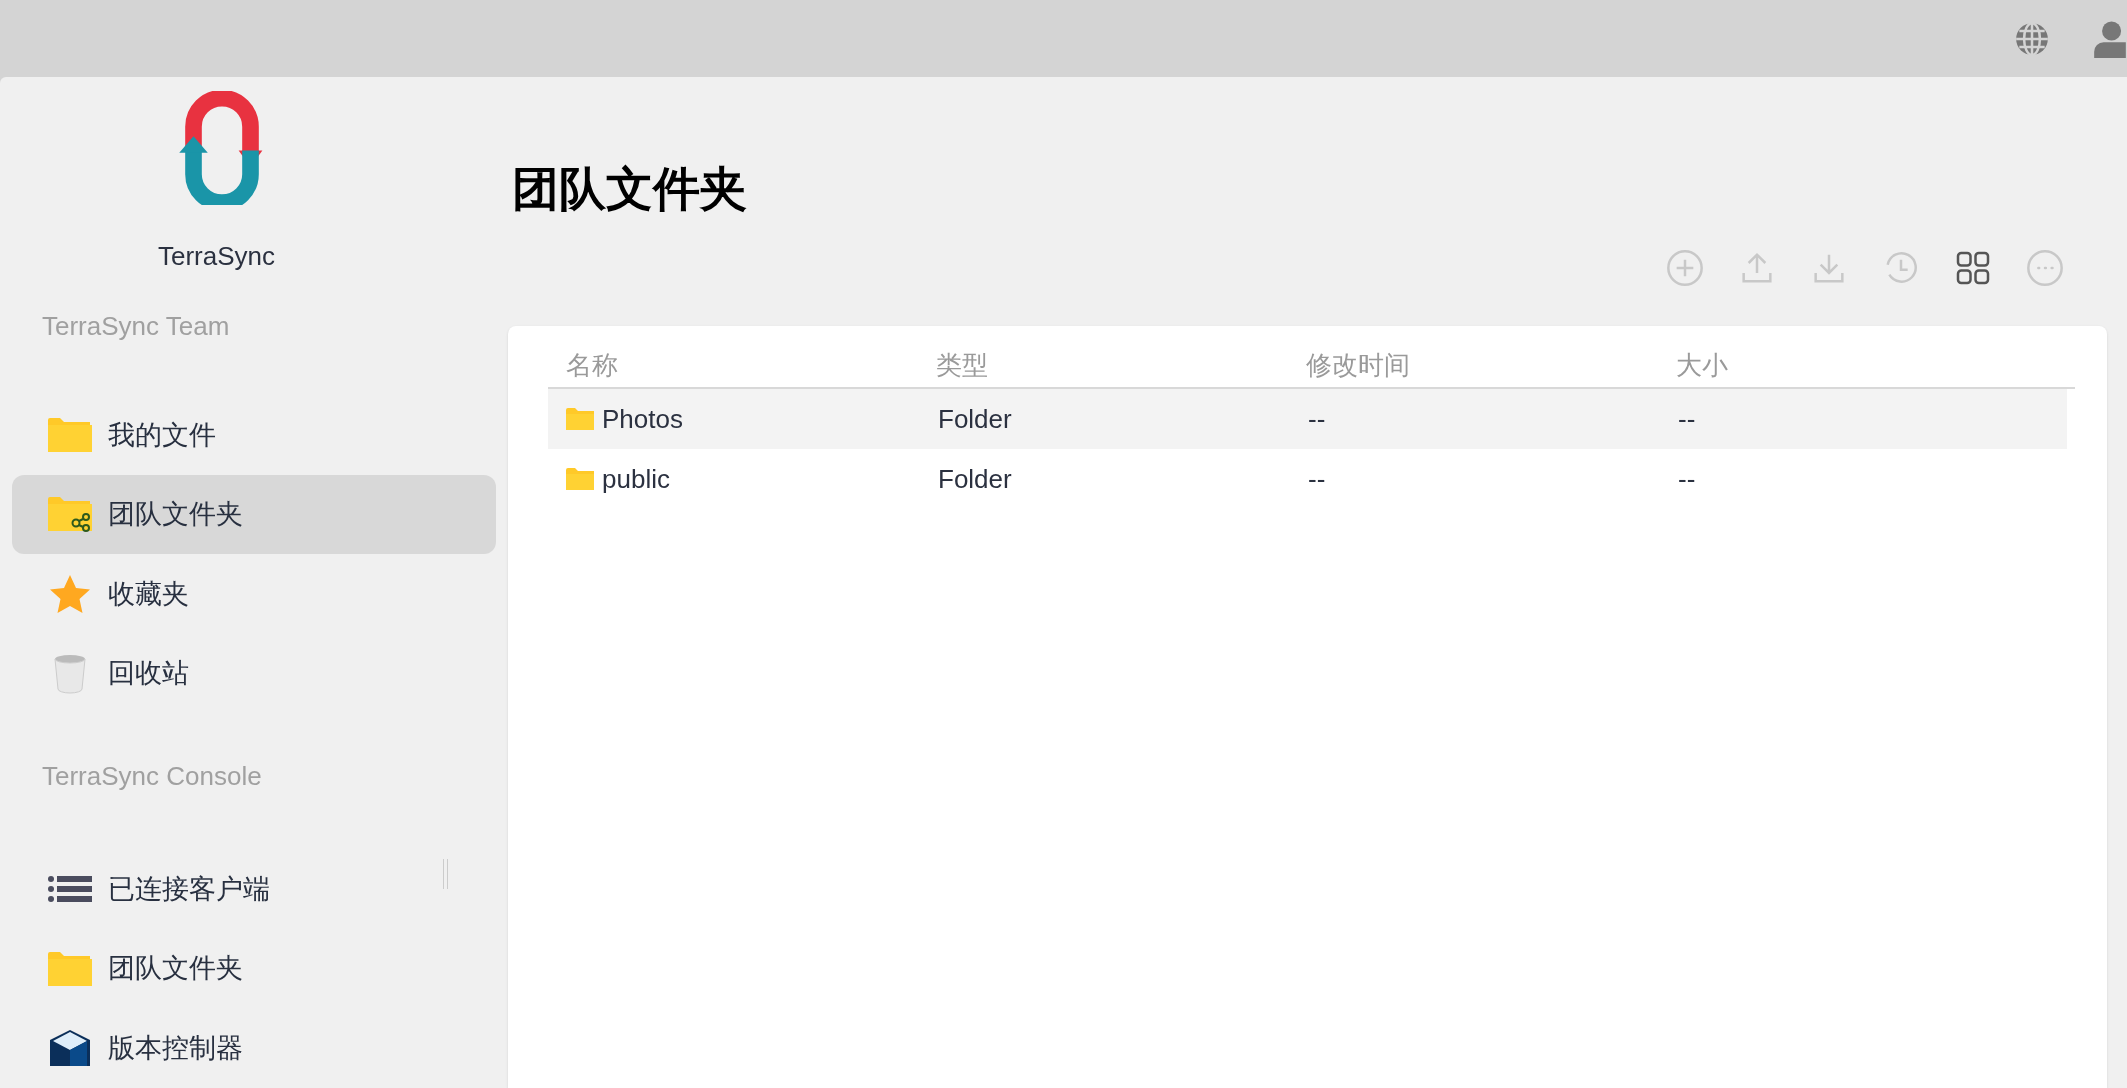  What do you see at coordinates (152, 776) in the screenshot?
I see `section-heading: TerraSync Console` at bounding box center [152, 776].